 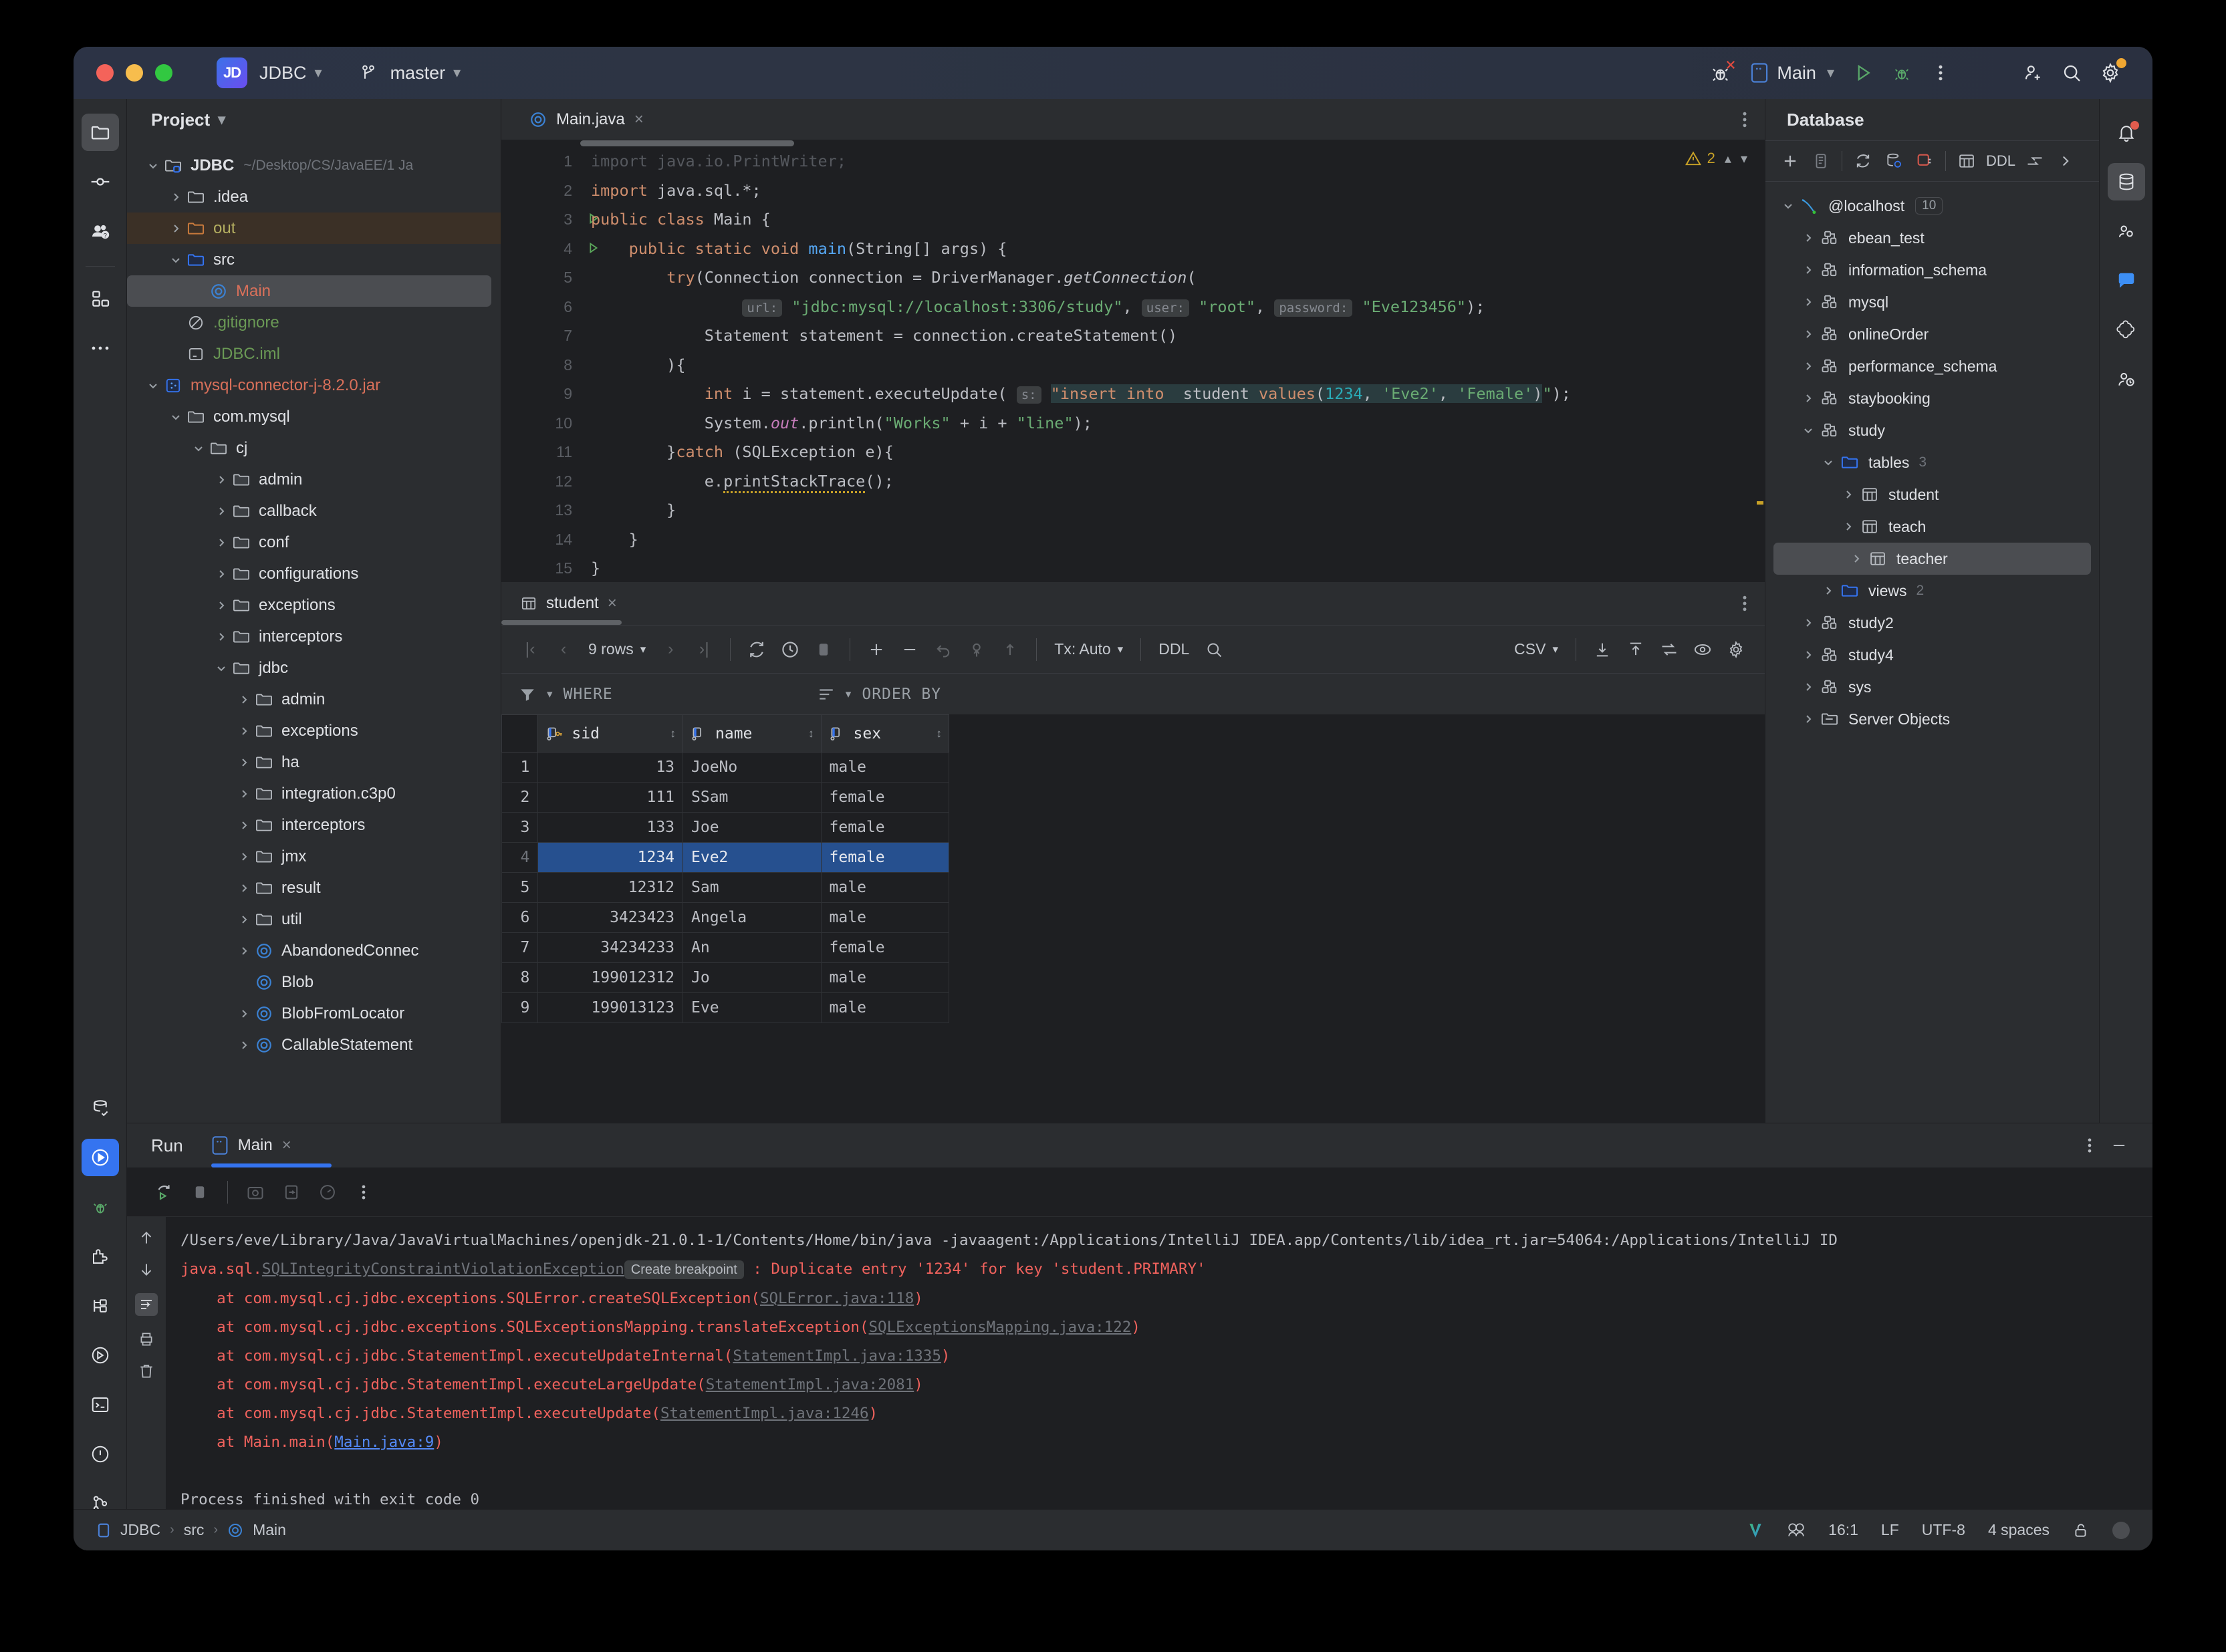 I want to click on project-tree-item: Main, so click(x=309, y=291).